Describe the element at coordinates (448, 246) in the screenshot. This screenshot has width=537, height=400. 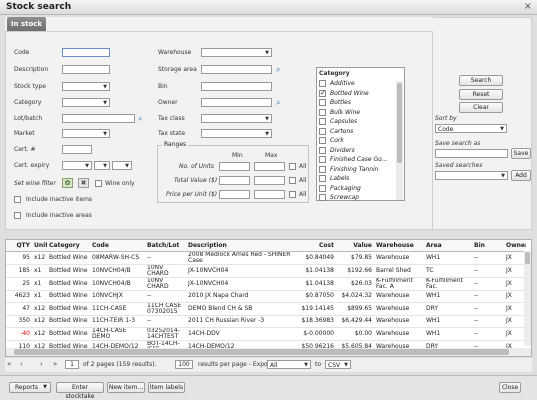
I see `column-header: Area` at that location.